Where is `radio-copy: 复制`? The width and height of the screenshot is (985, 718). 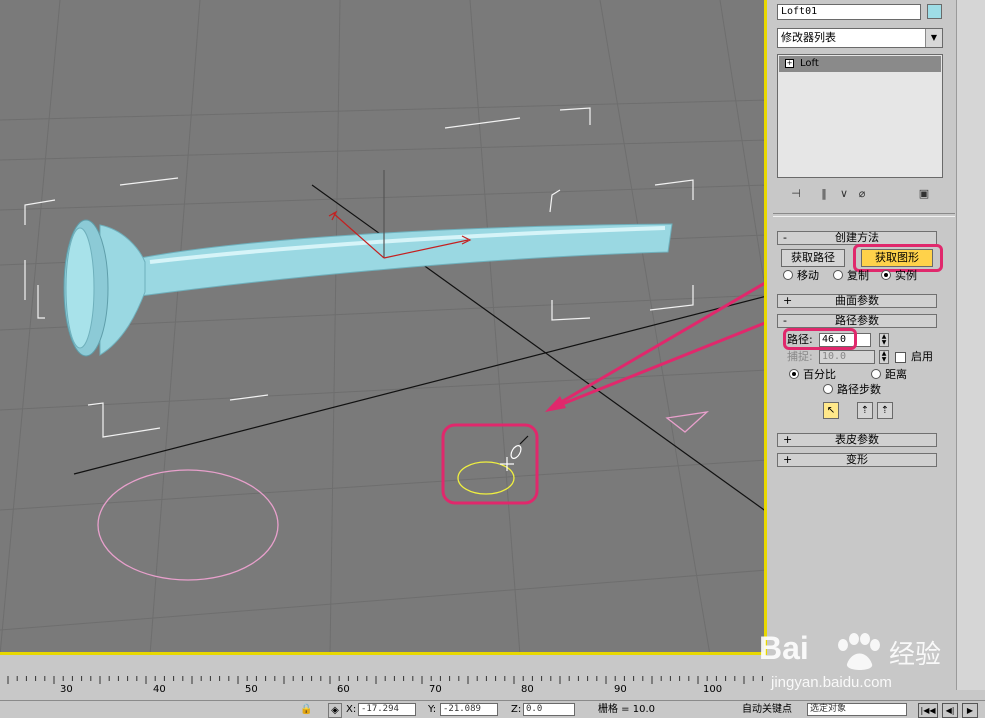
radio-copy: 复制 is located at coordinates (851, 276).